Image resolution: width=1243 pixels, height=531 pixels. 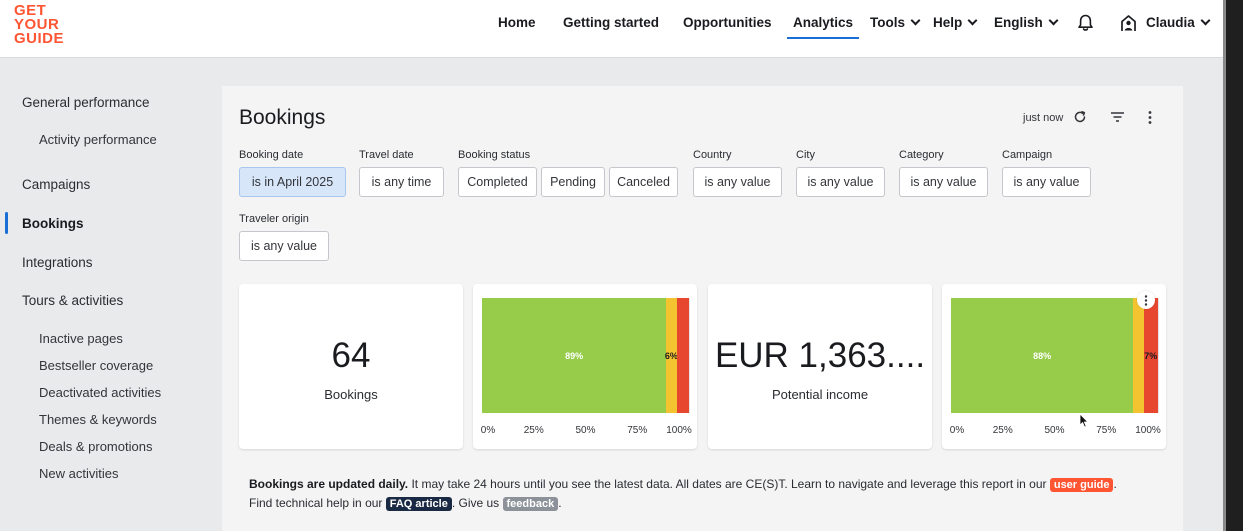 What do you see at coordinates (1027, 155) in the screenshot?
I see `filter-label-campaign: Campaign` at bounding box center [1027, 155].